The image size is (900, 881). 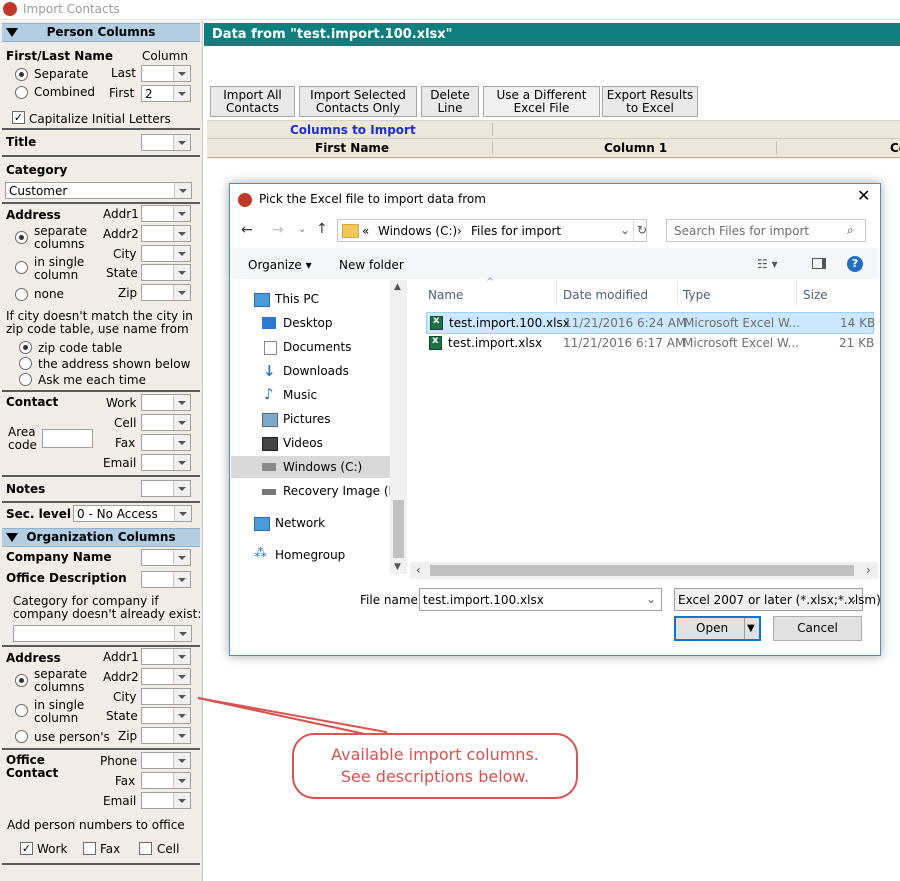 I want to click on nav-downloads: ↓ Downloads, so click(x=311, y=371).